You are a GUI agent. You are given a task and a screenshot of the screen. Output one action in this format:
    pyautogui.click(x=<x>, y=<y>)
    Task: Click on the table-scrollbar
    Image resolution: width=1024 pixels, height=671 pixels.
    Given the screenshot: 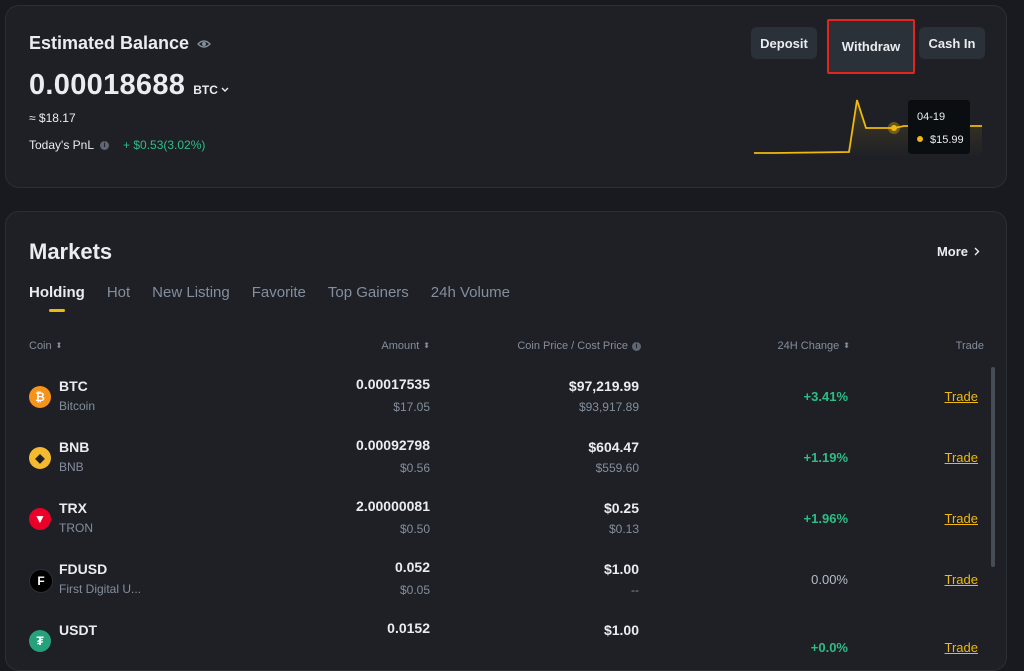 What is the action you would take?
    pyautogui.click(x=993, y=467)
    